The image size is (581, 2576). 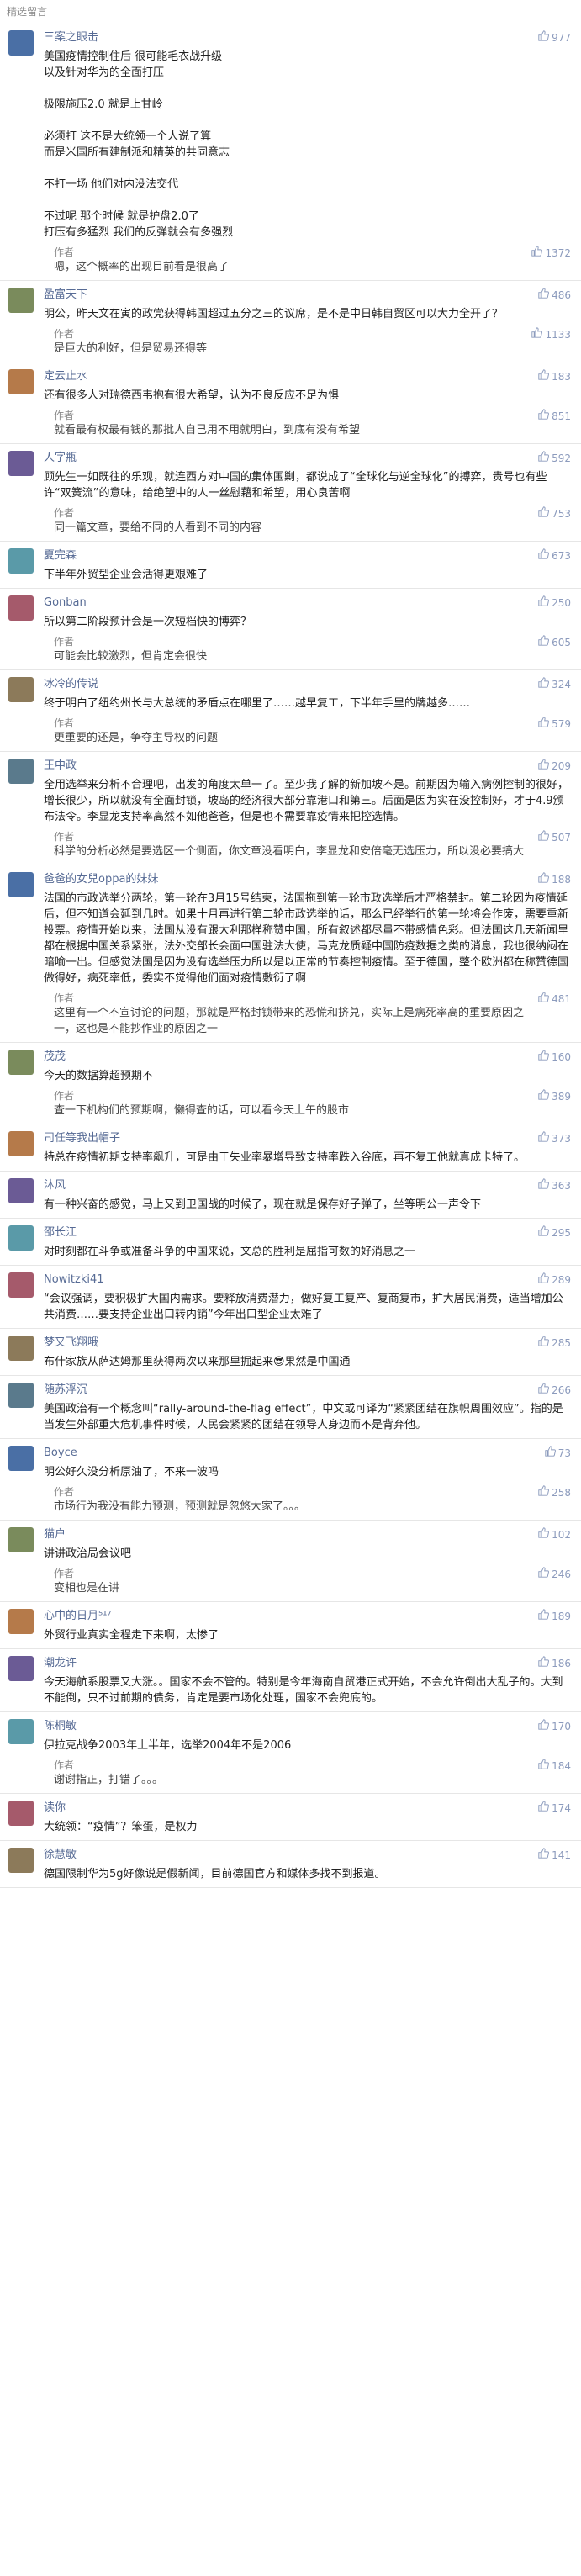 I want to click on like-button: 324, so click(x=554, y=684).